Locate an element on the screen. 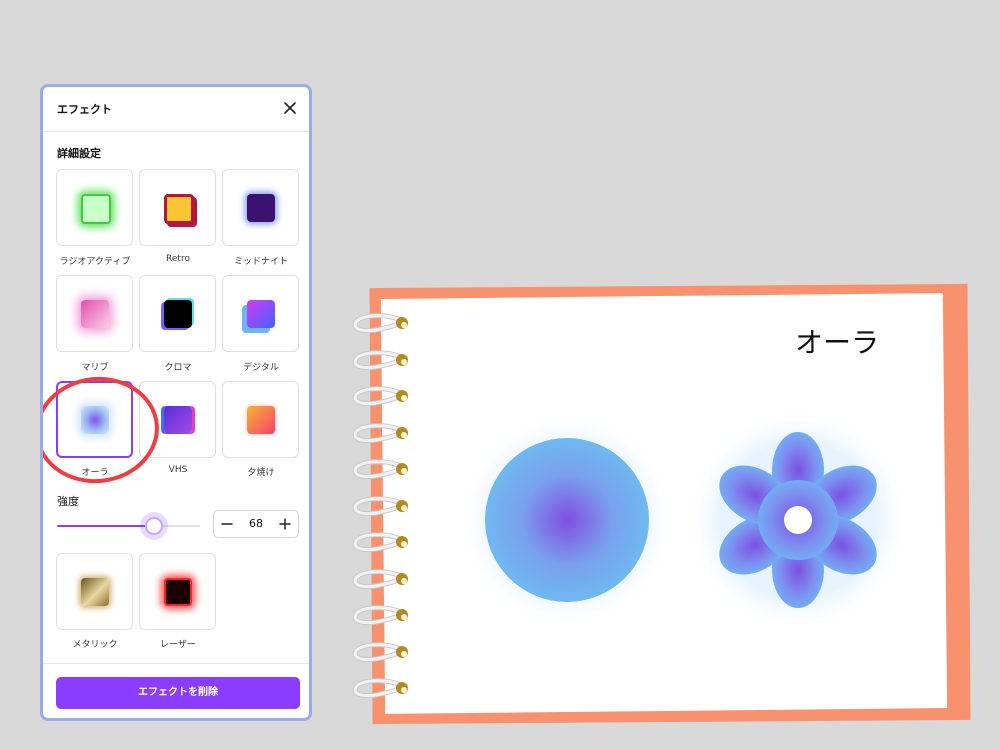 The width and height of the screenshot is (1000, 750). aura-circle-shape is located at coordinates (567, 520).